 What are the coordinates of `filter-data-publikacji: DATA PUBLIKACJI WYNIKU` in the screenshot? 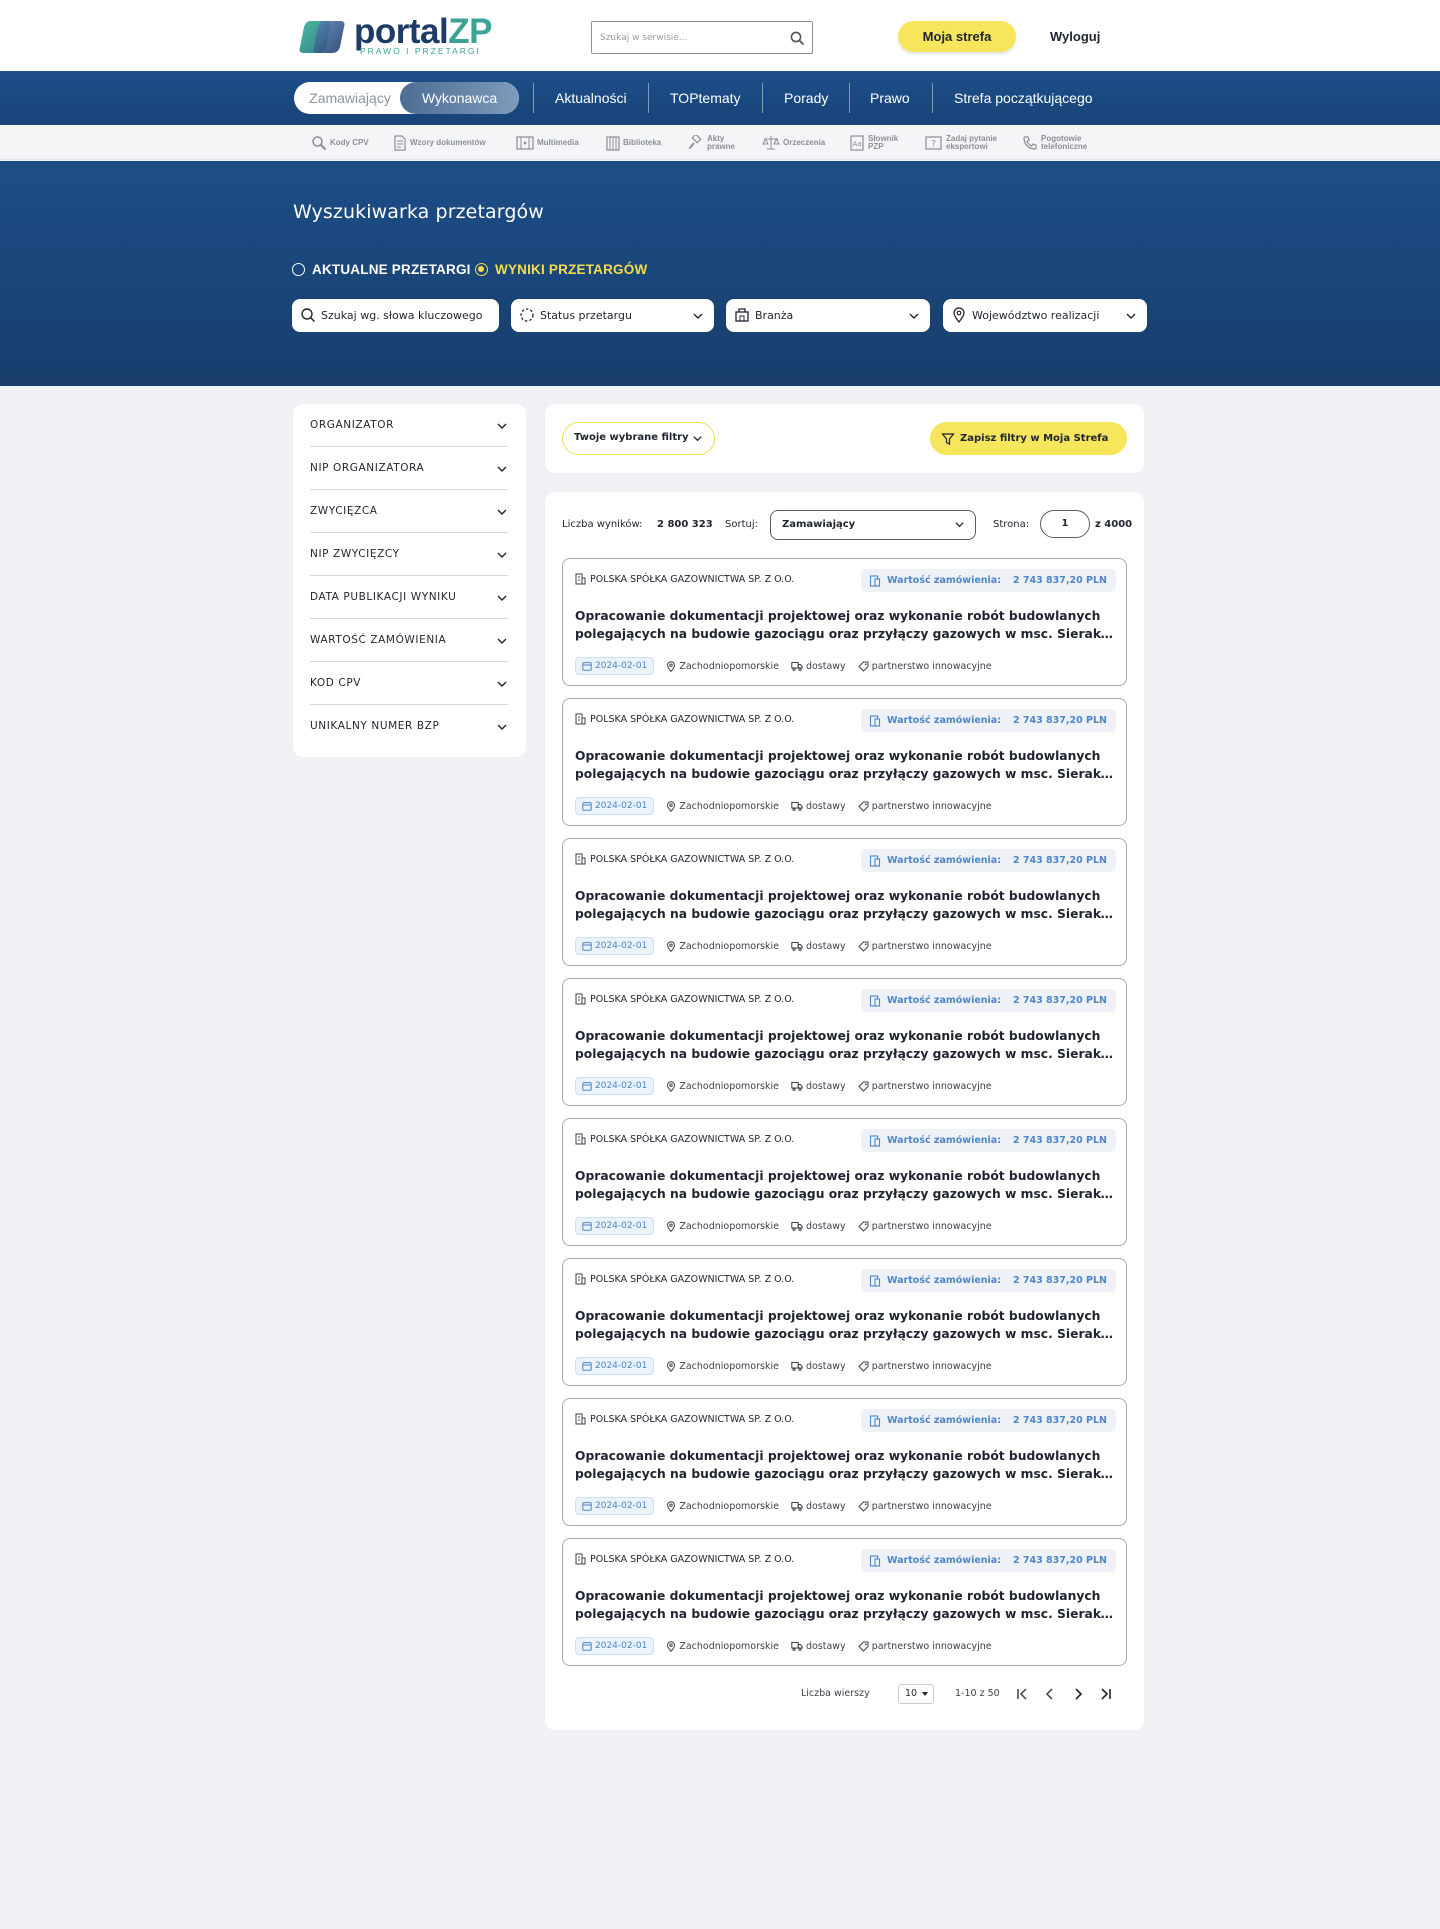 It's located at (409, 597).